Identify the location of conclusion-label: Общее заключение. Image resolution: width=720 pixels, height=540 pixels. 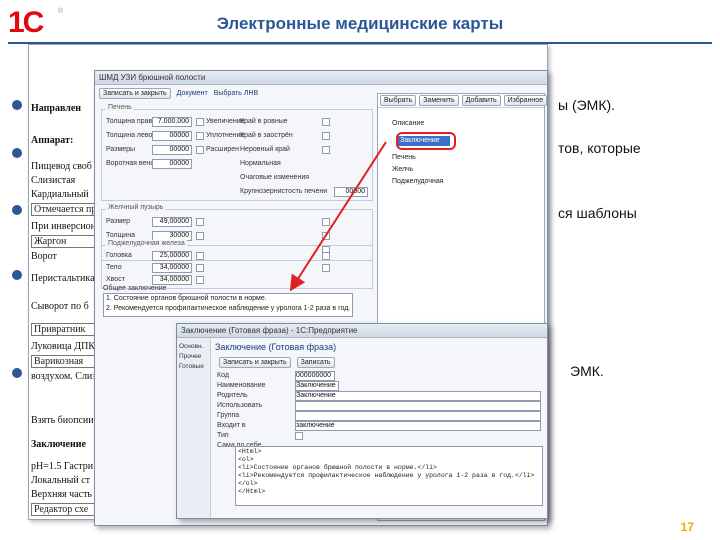
(135, 288).